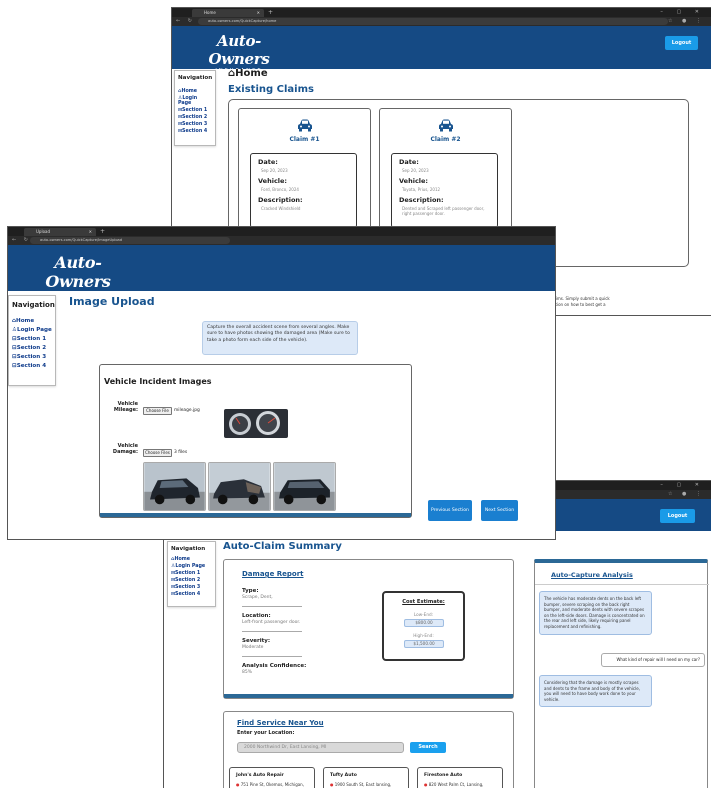 The height and width of the screenshot is (788, 711). What do you see at coordinates (260, 775) in the screenshot?
I see `shop-name: John's Auto Repair` at bounding box center [260, 775].